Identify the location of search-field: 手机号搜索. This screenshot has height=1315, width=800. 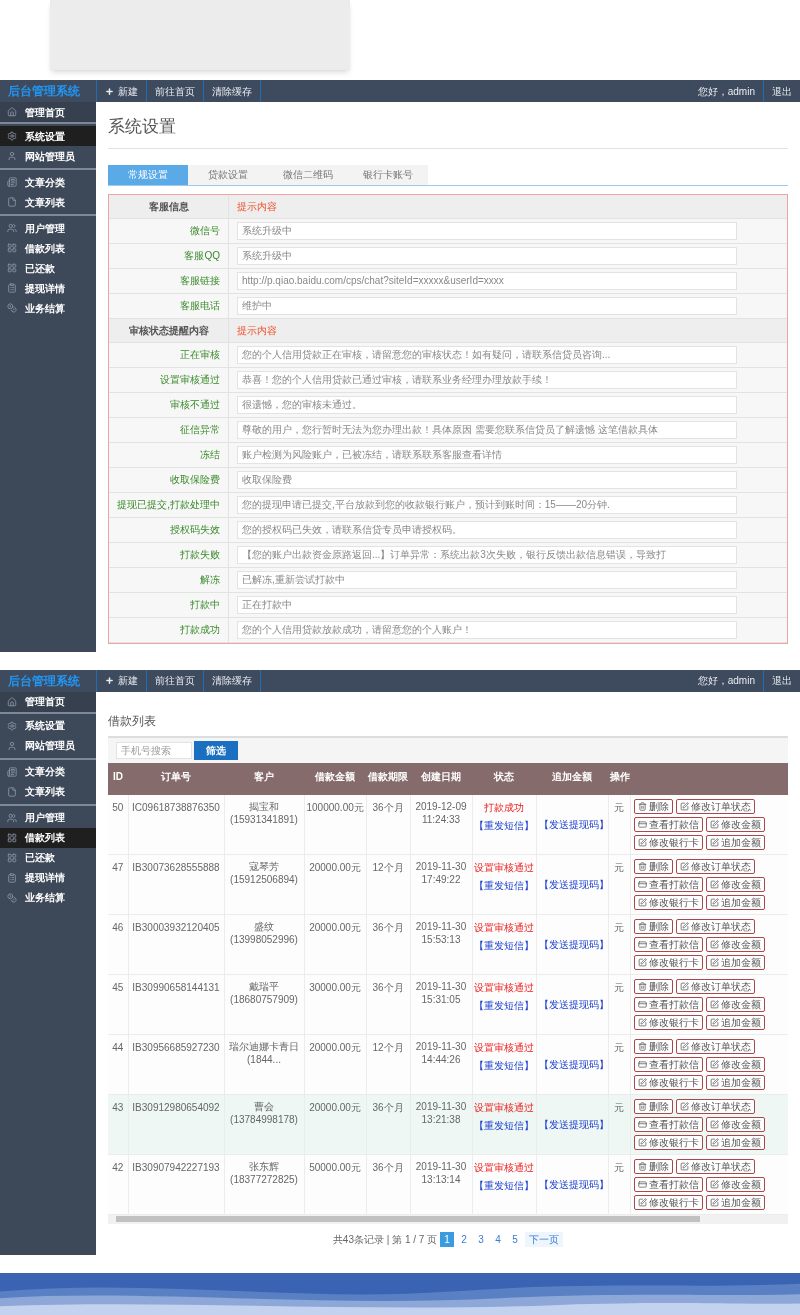
(154, 750).